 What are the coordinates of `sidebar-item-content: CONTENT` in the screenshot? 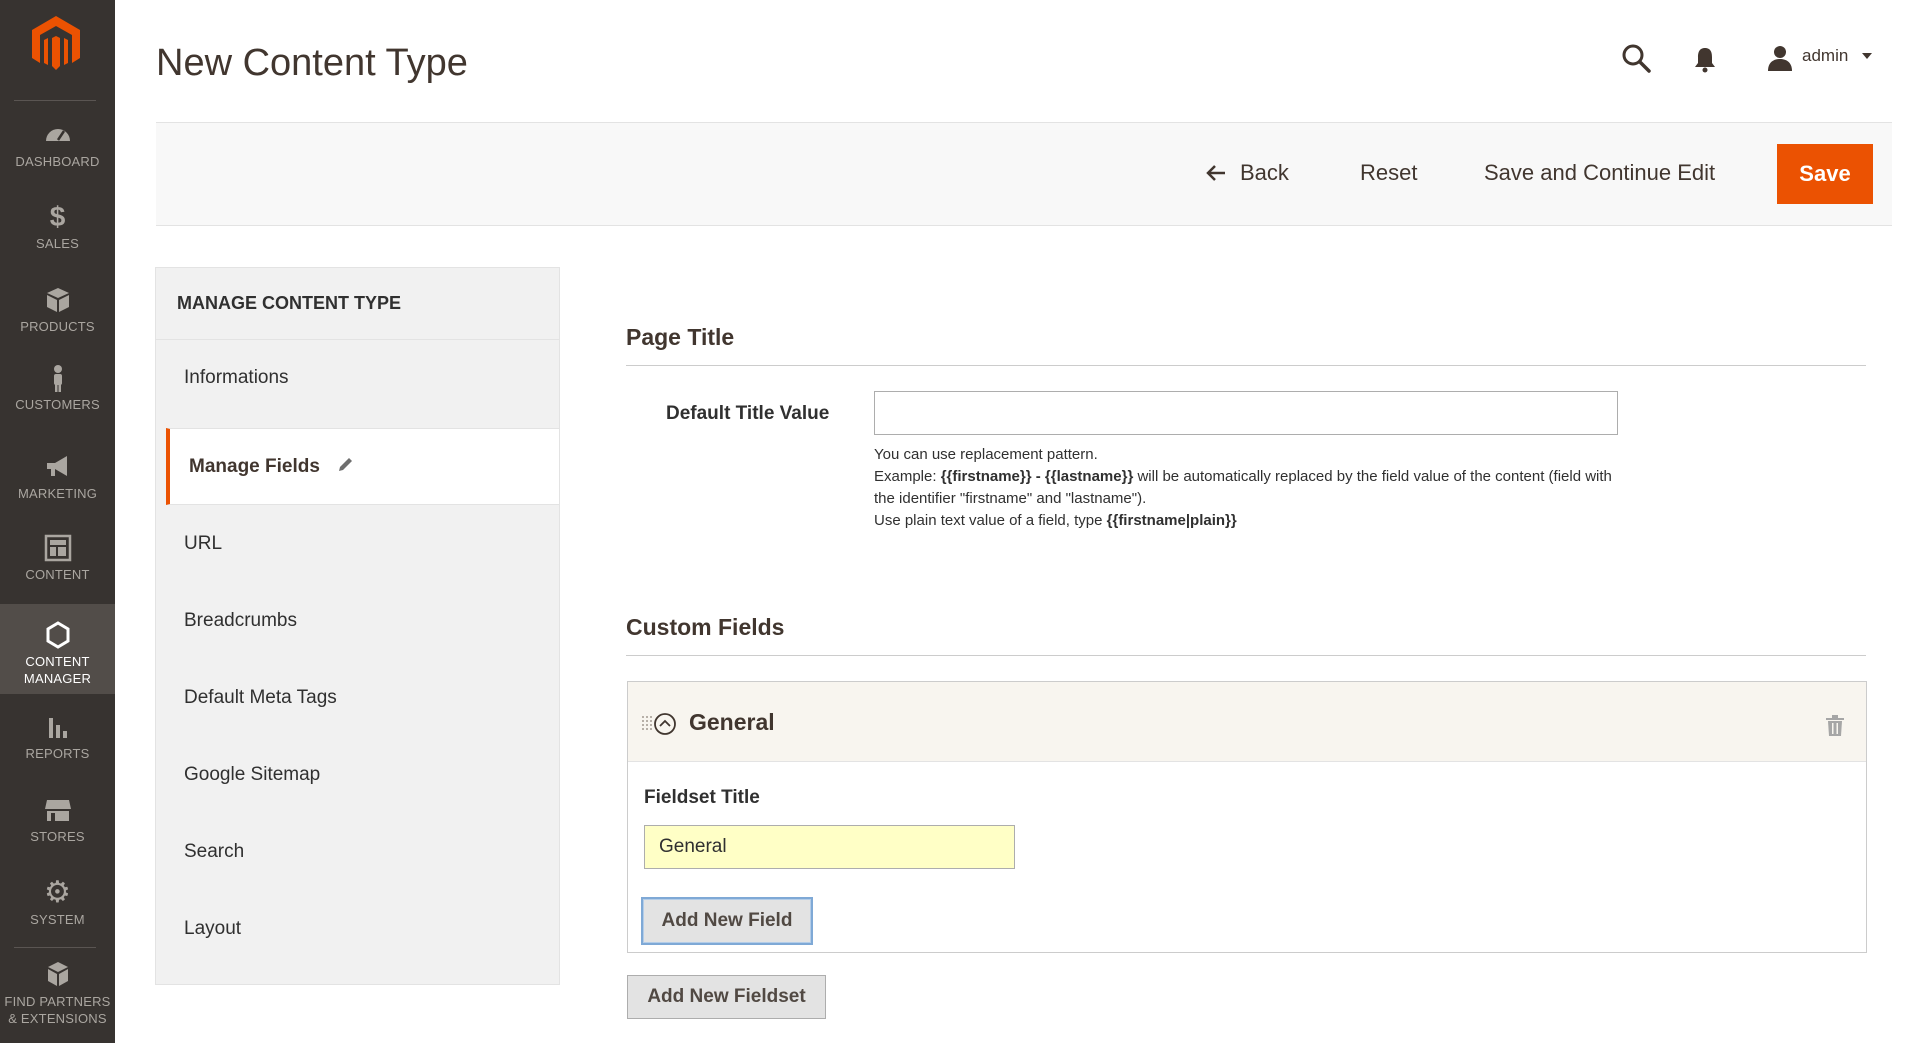 It's located at (57, 563).